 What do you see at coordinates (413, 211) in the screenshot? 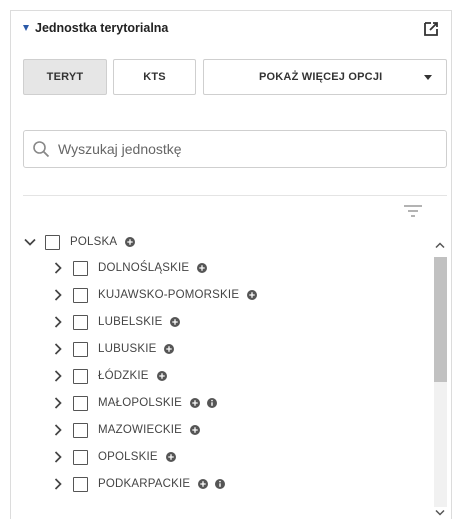
I see `filter-icon` at bounding box center [413, 211].